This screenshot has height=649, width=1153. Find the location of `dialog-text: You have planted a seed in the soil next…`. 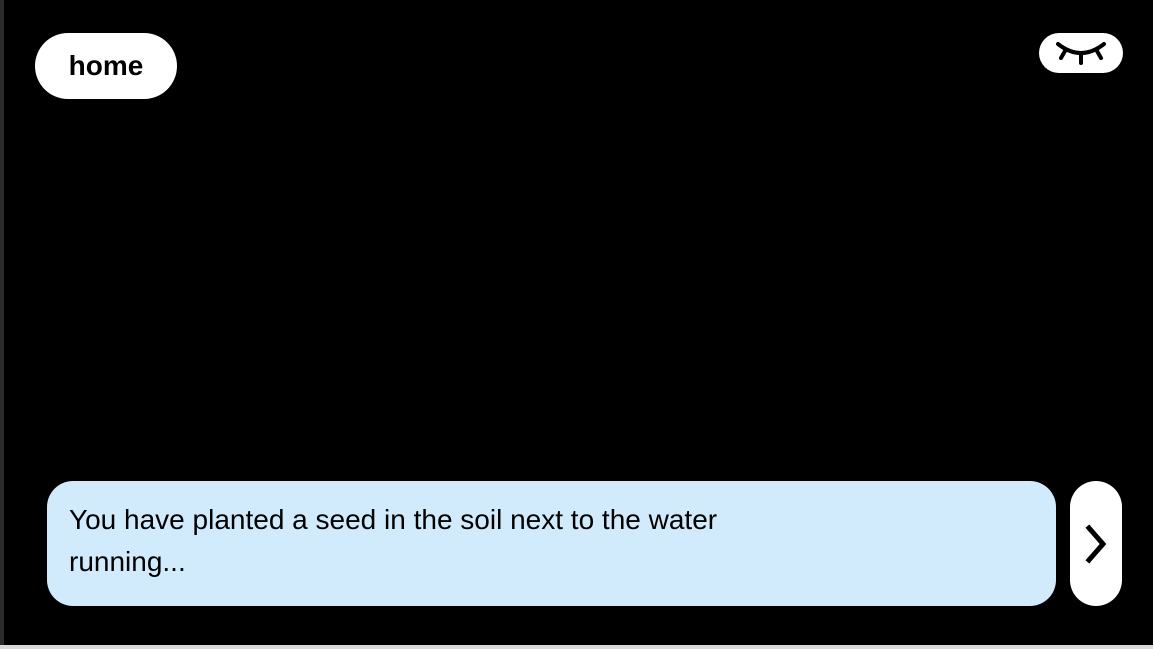

dialog-text: You have planted a seed in the soil next… is located at coordinates (393, 540).